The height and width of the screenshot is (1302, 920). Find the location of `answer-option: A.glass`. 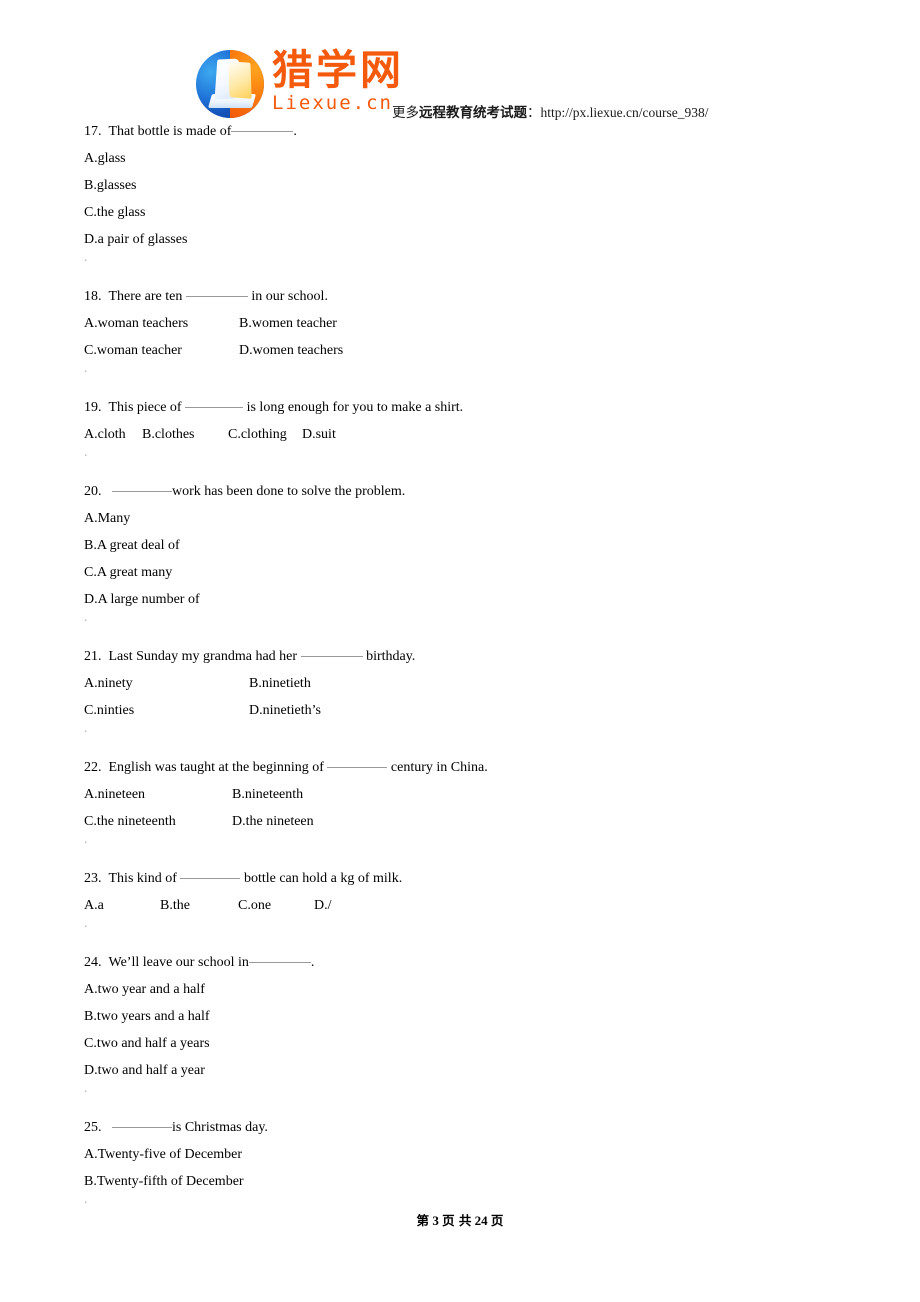

answer-option: A.glass is located at coordinates (105, 158).